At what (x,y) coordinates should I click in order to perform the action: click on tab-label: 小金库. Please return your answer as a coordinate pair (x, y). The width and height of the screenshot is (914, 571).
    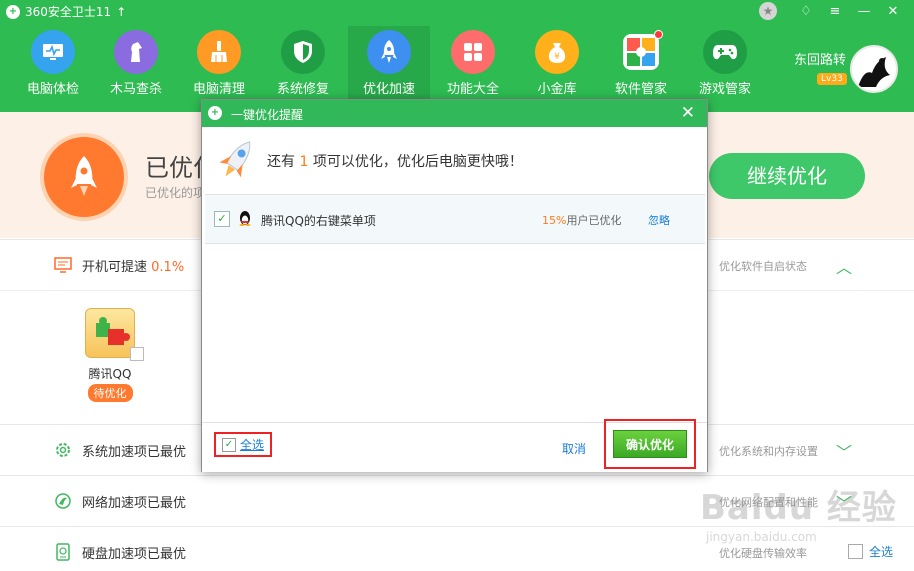
    Looking at the image, I should click on (557, 89).